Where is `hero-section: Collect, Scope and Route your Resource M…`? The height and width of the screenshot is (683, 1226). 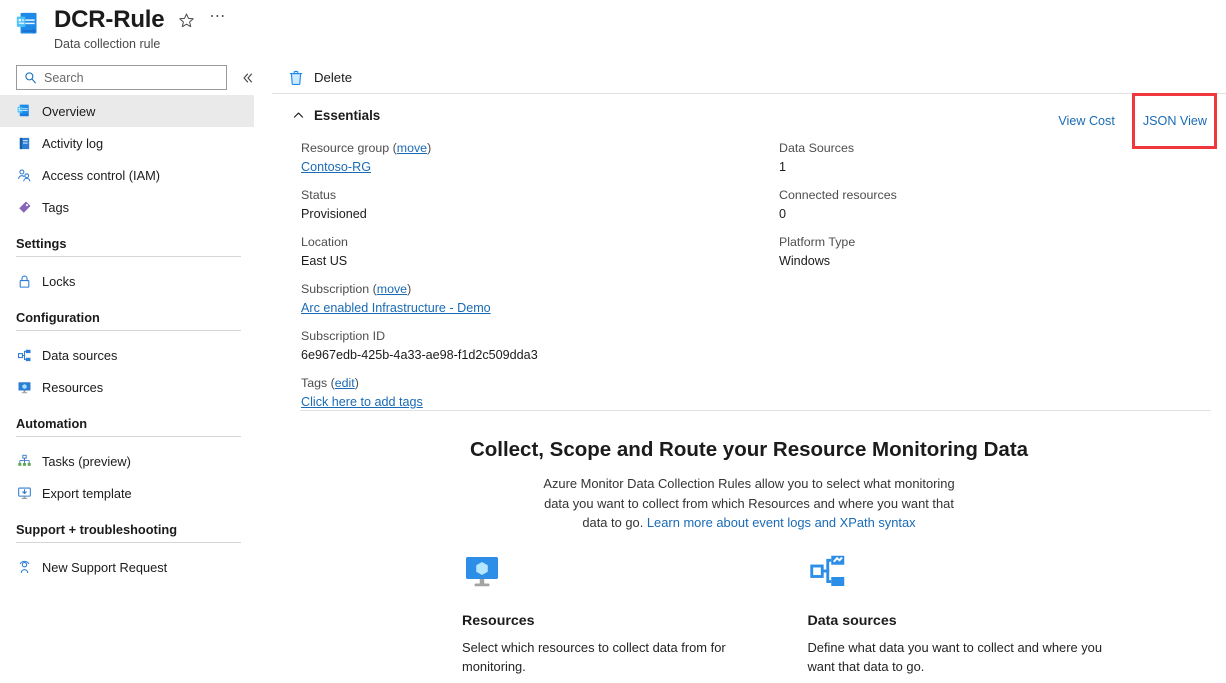 hero-section: Collect, Scope and Route your Resource M… is located at coordinates (749, 485).